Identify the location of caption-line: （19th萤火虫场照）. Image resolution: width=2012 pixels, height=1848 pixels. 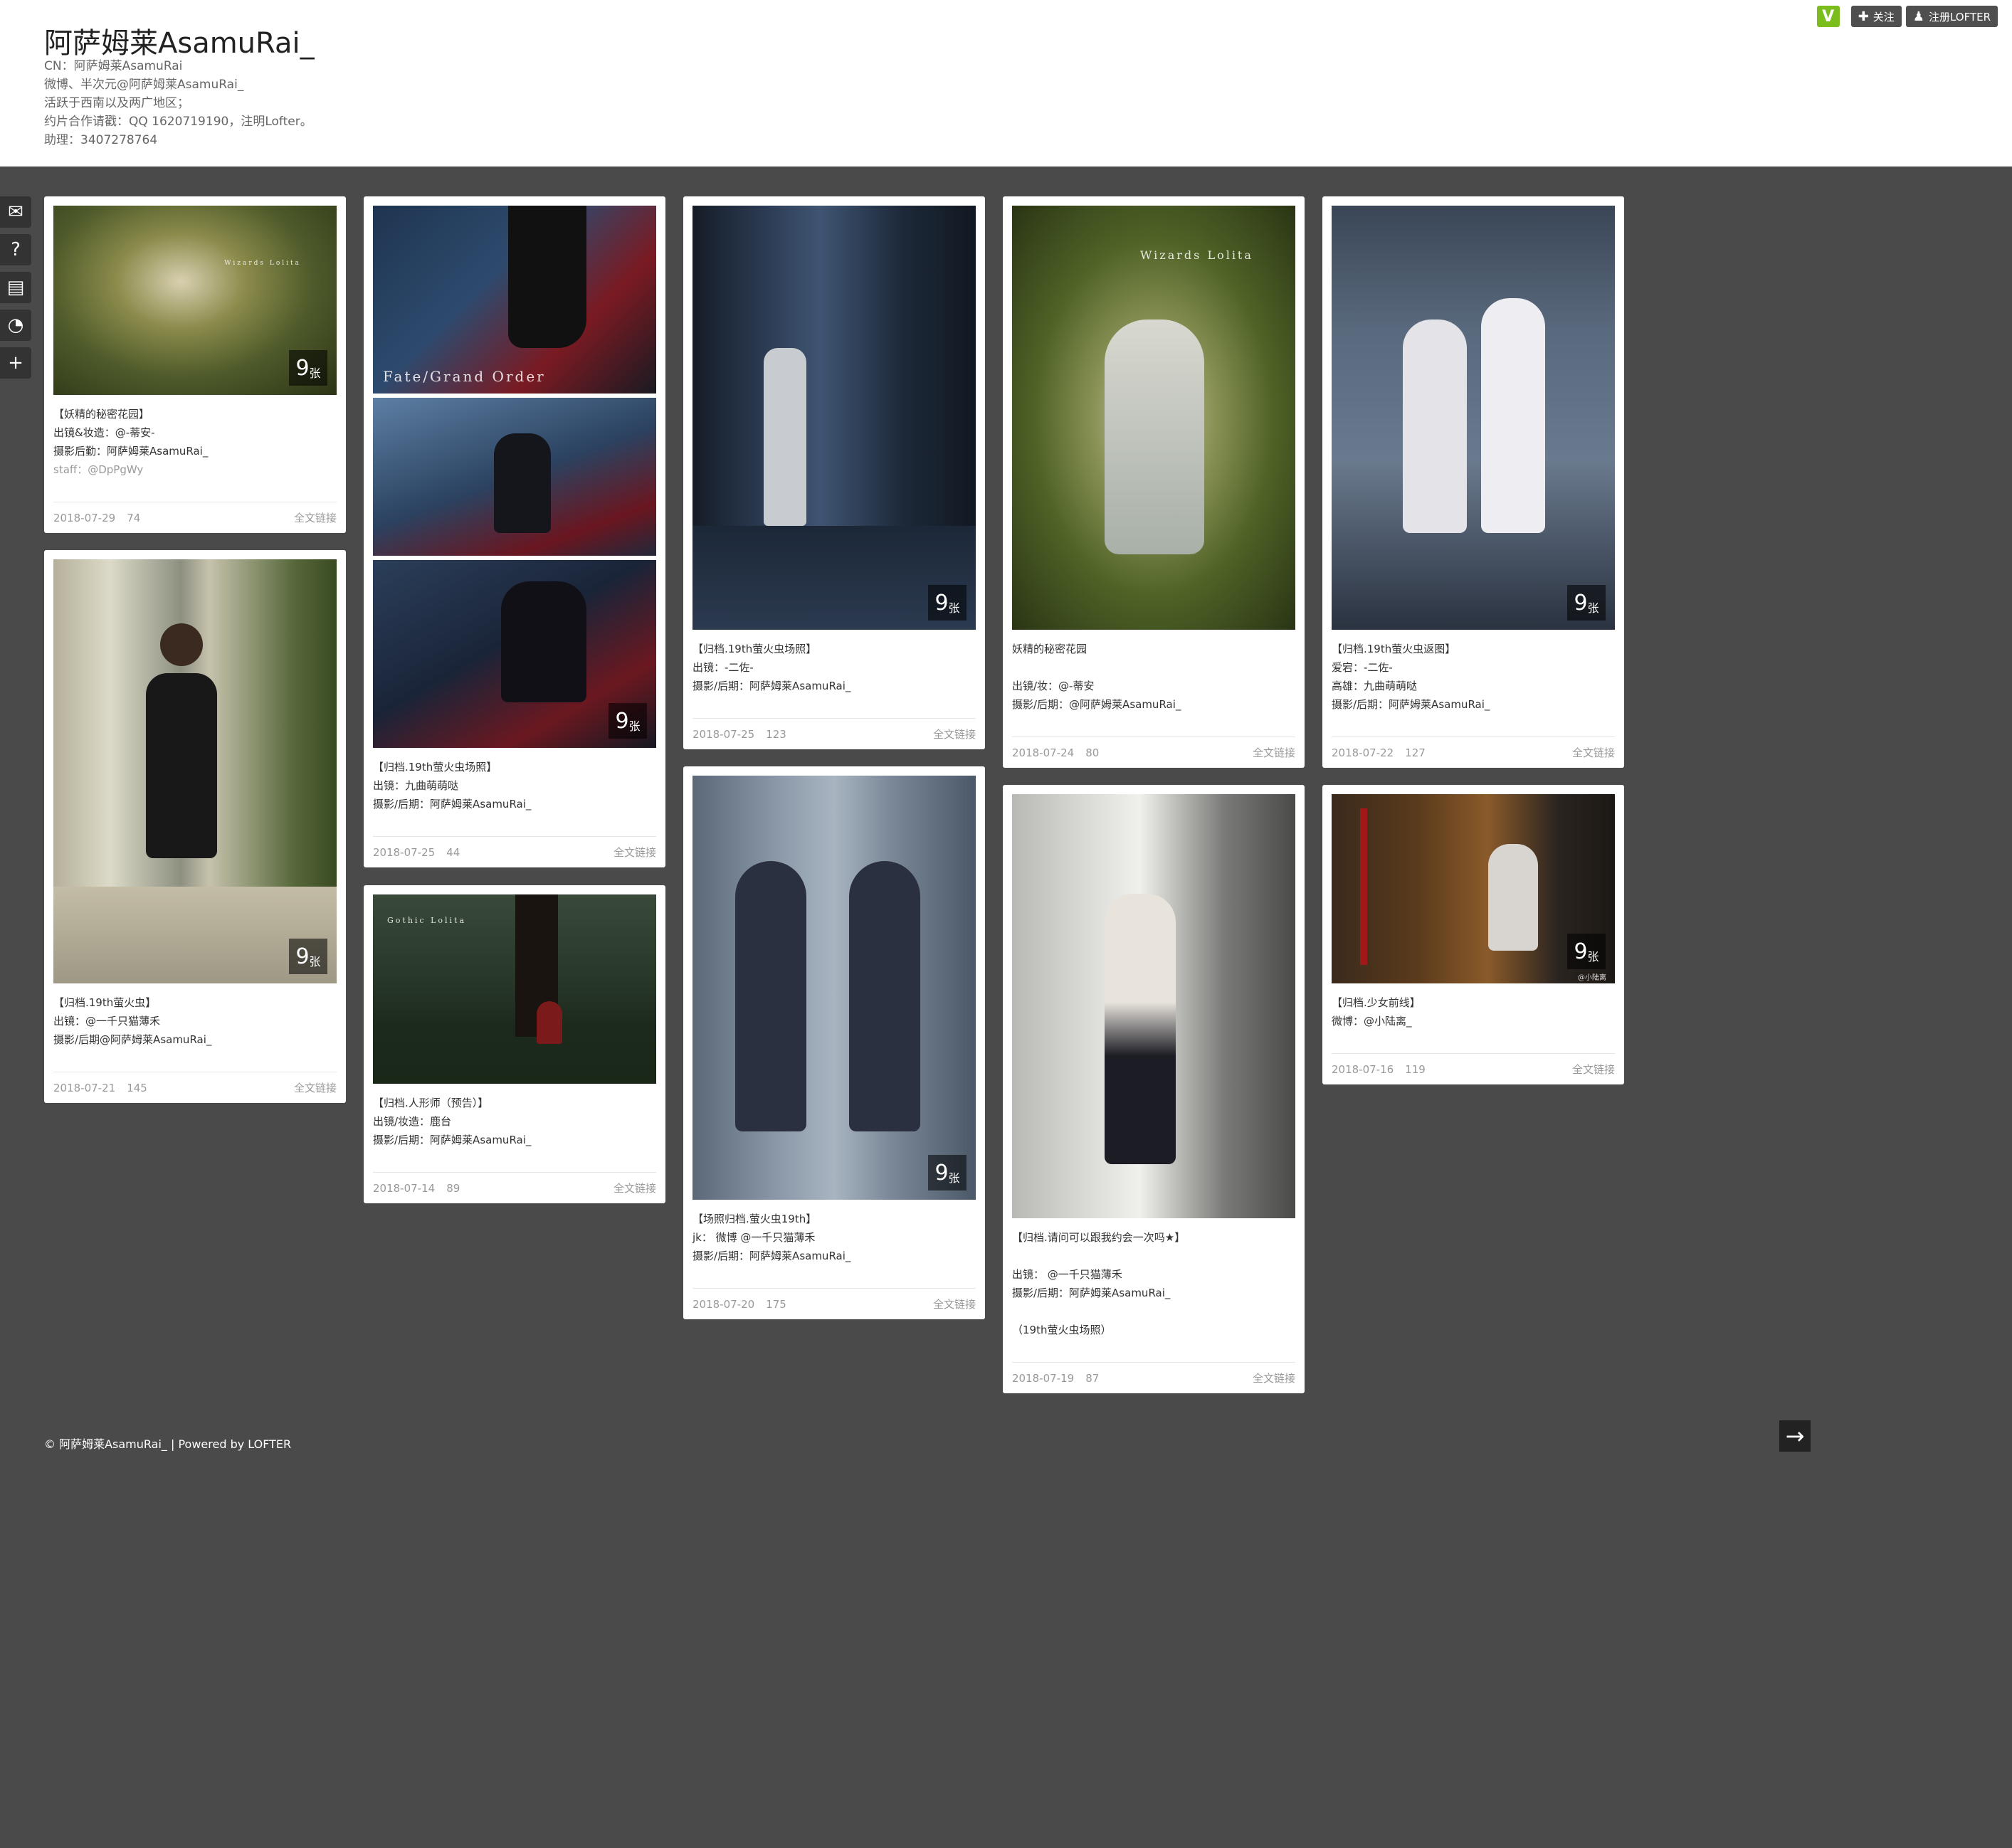
(1062, 1330).